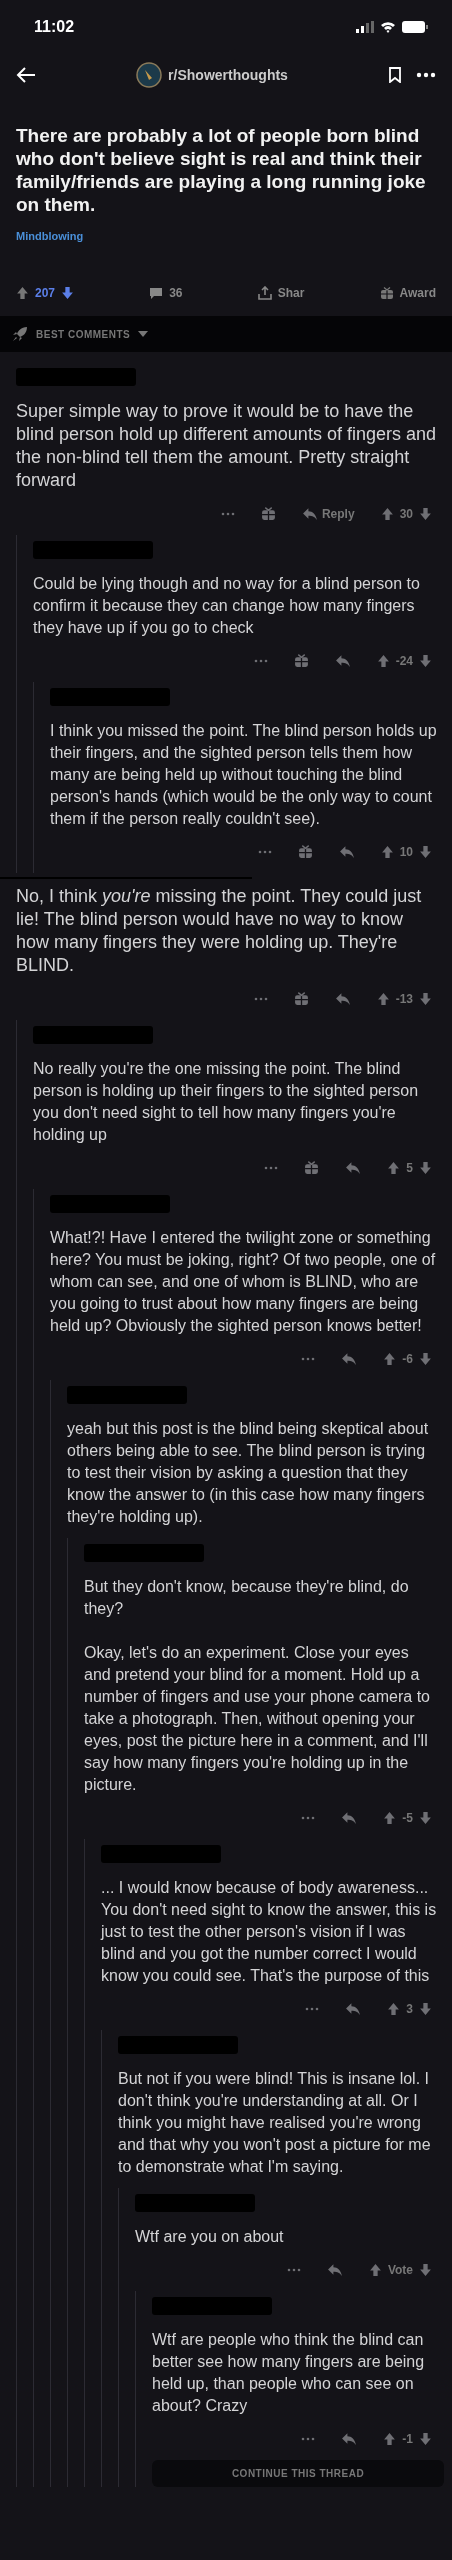 The height and width of the screenshot is (2560, 452). I want to click on caret-icon, so click(143, 334).